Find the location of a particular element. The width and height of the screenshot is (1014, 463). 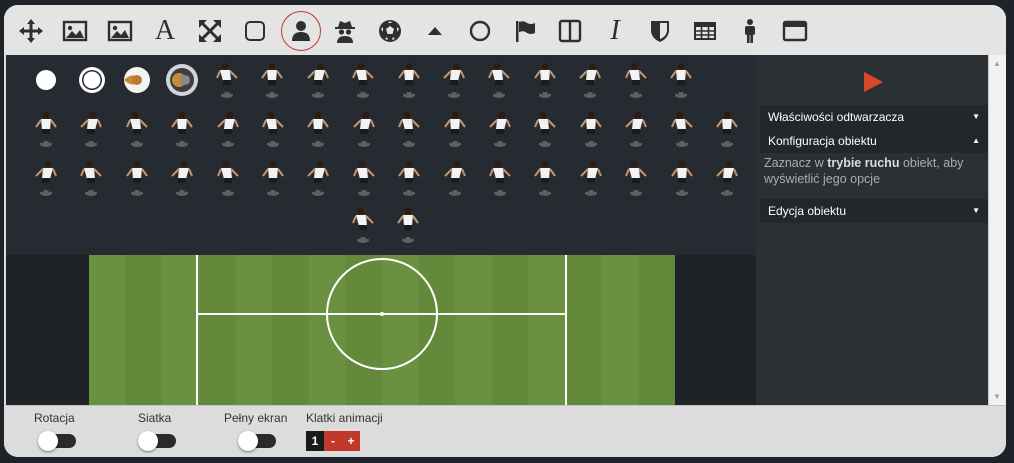

triangle-tool is located at coordinates (435, 31).